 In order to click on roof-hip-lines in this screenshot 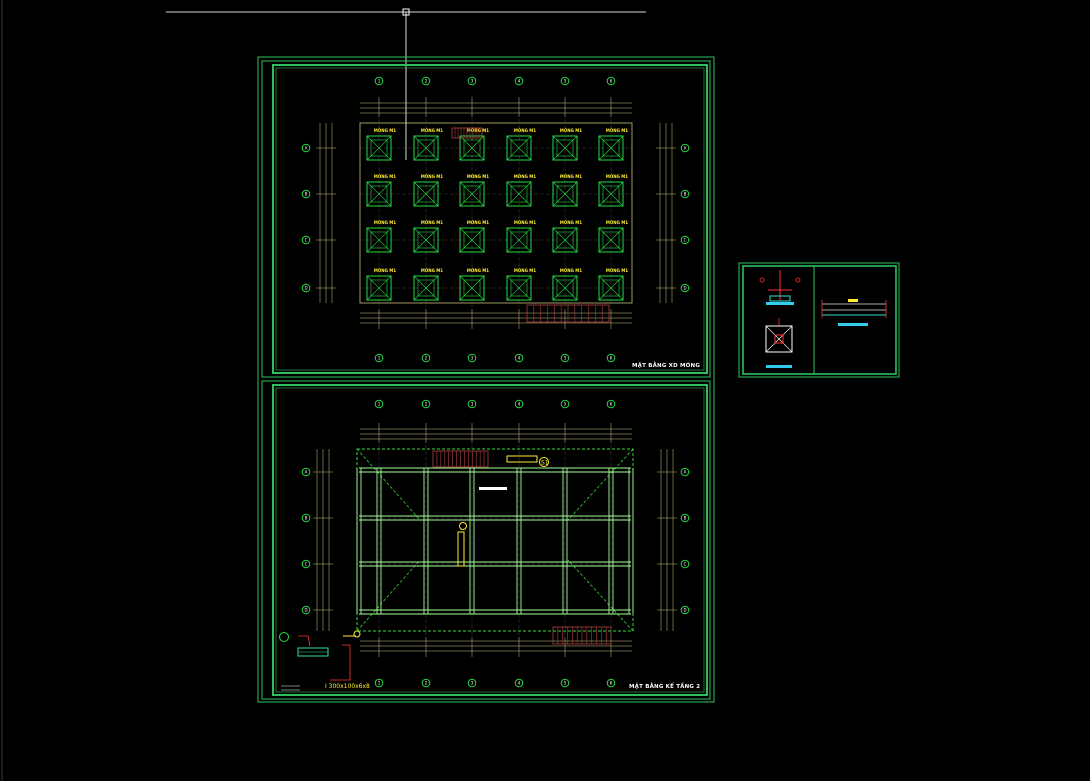, I will do `click(495, 540)`.